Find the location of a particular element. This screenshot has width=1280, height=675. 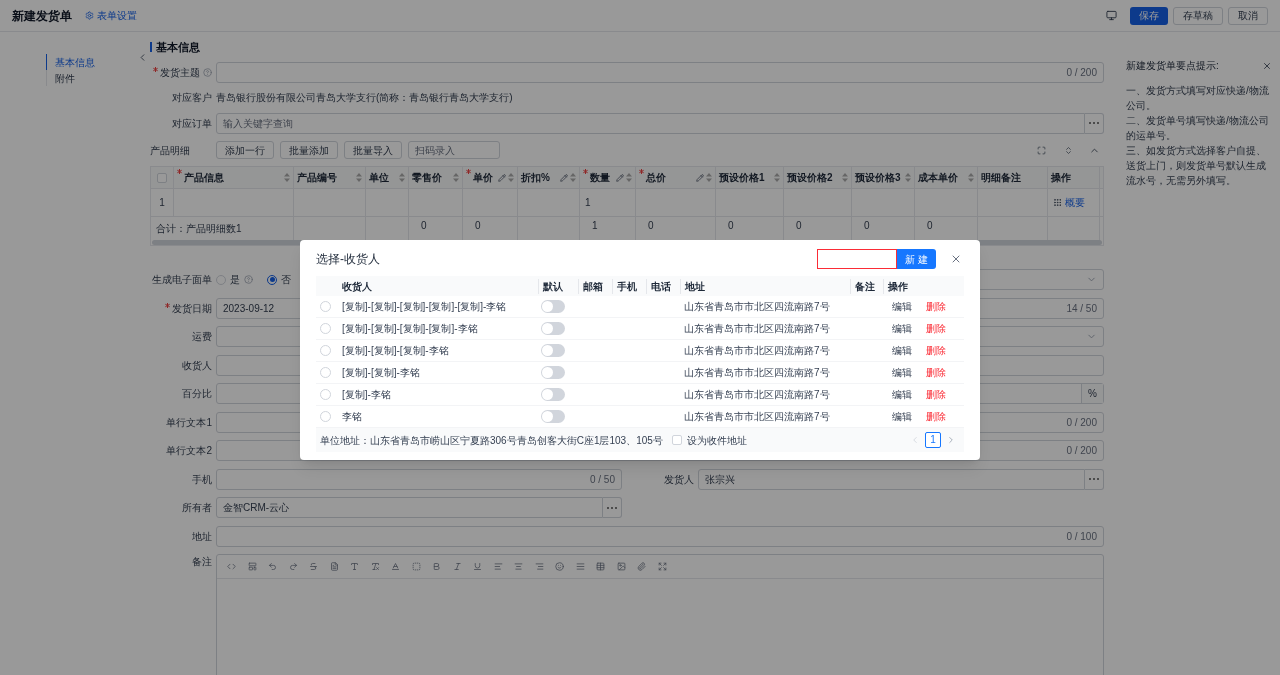

table-icon is located at coordinates (600, 566).